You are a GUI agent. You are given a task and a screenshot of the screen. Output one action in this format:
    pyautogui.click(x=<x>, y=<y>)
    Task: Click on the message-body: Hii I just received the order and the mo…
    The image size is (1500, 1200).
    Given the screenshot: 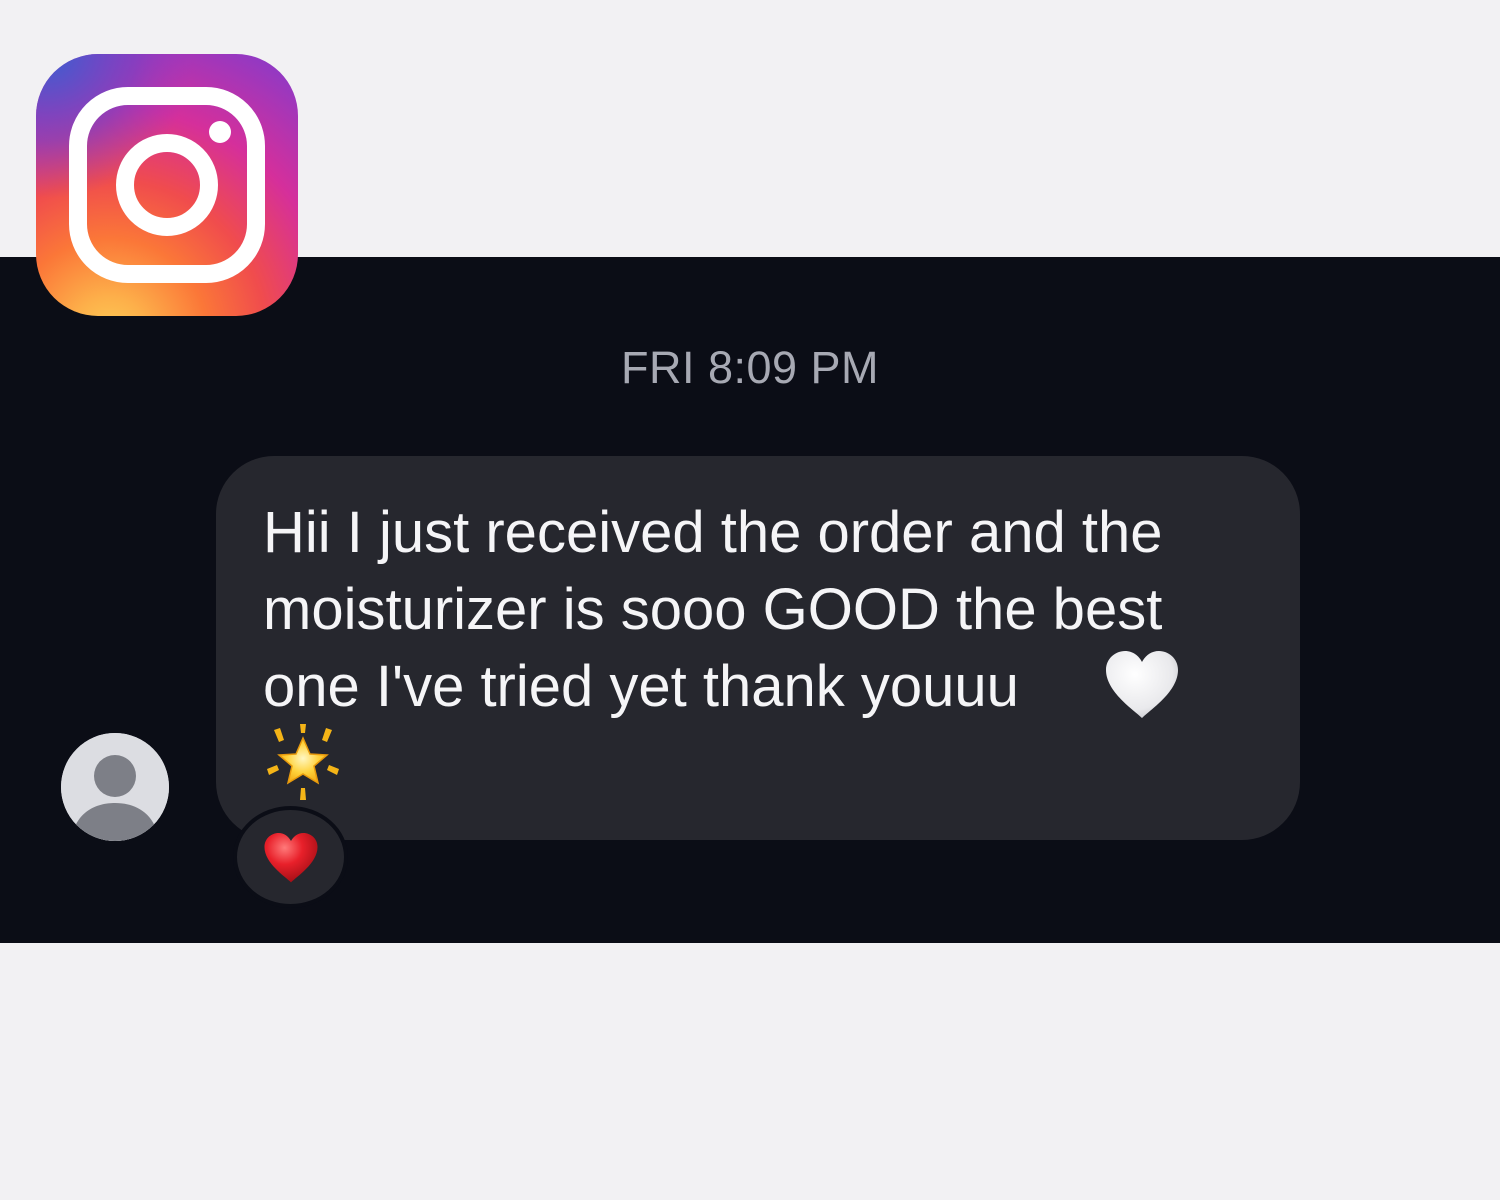 What is the action you would take?
    pyautogui.click(x=713, y=609)
    